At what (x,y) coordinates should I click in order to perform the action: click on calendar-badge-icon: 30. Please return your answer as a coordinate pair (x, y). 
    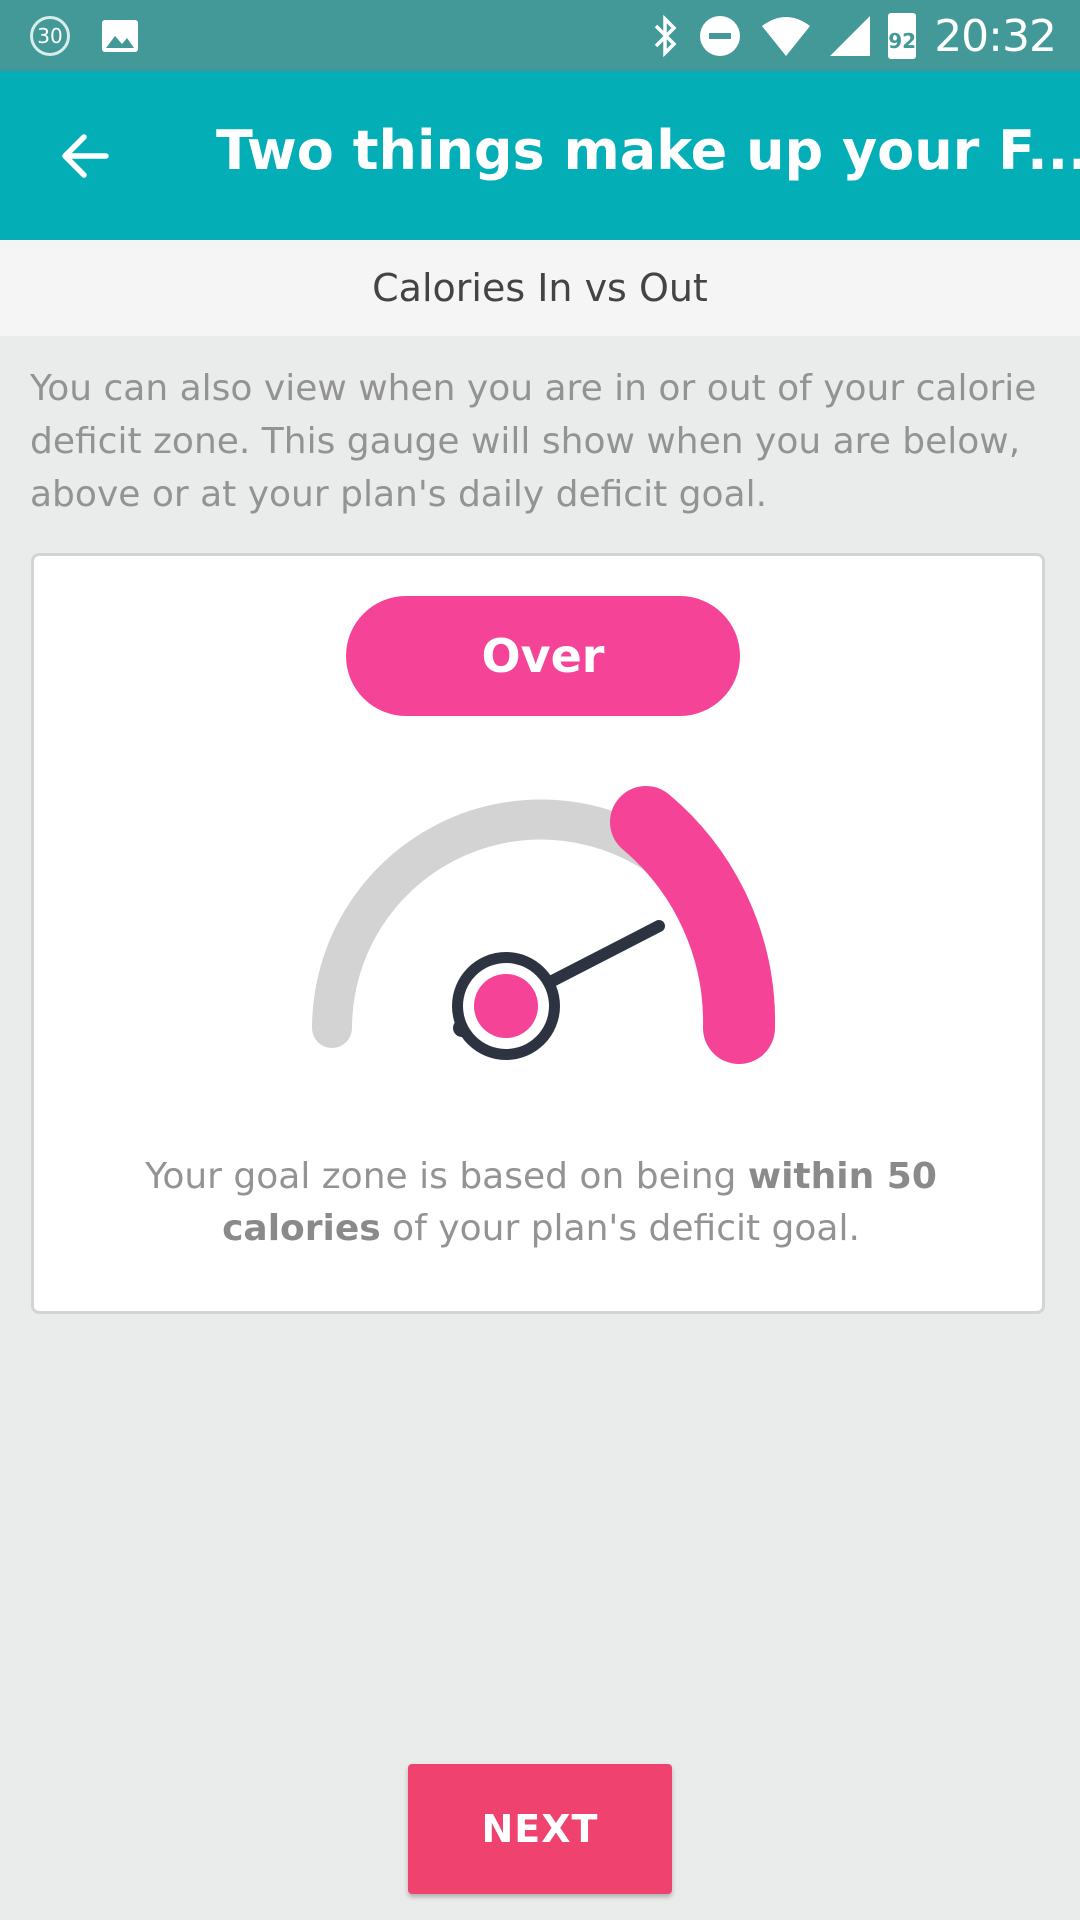
    Looking at the image, I should click on (50, 36).